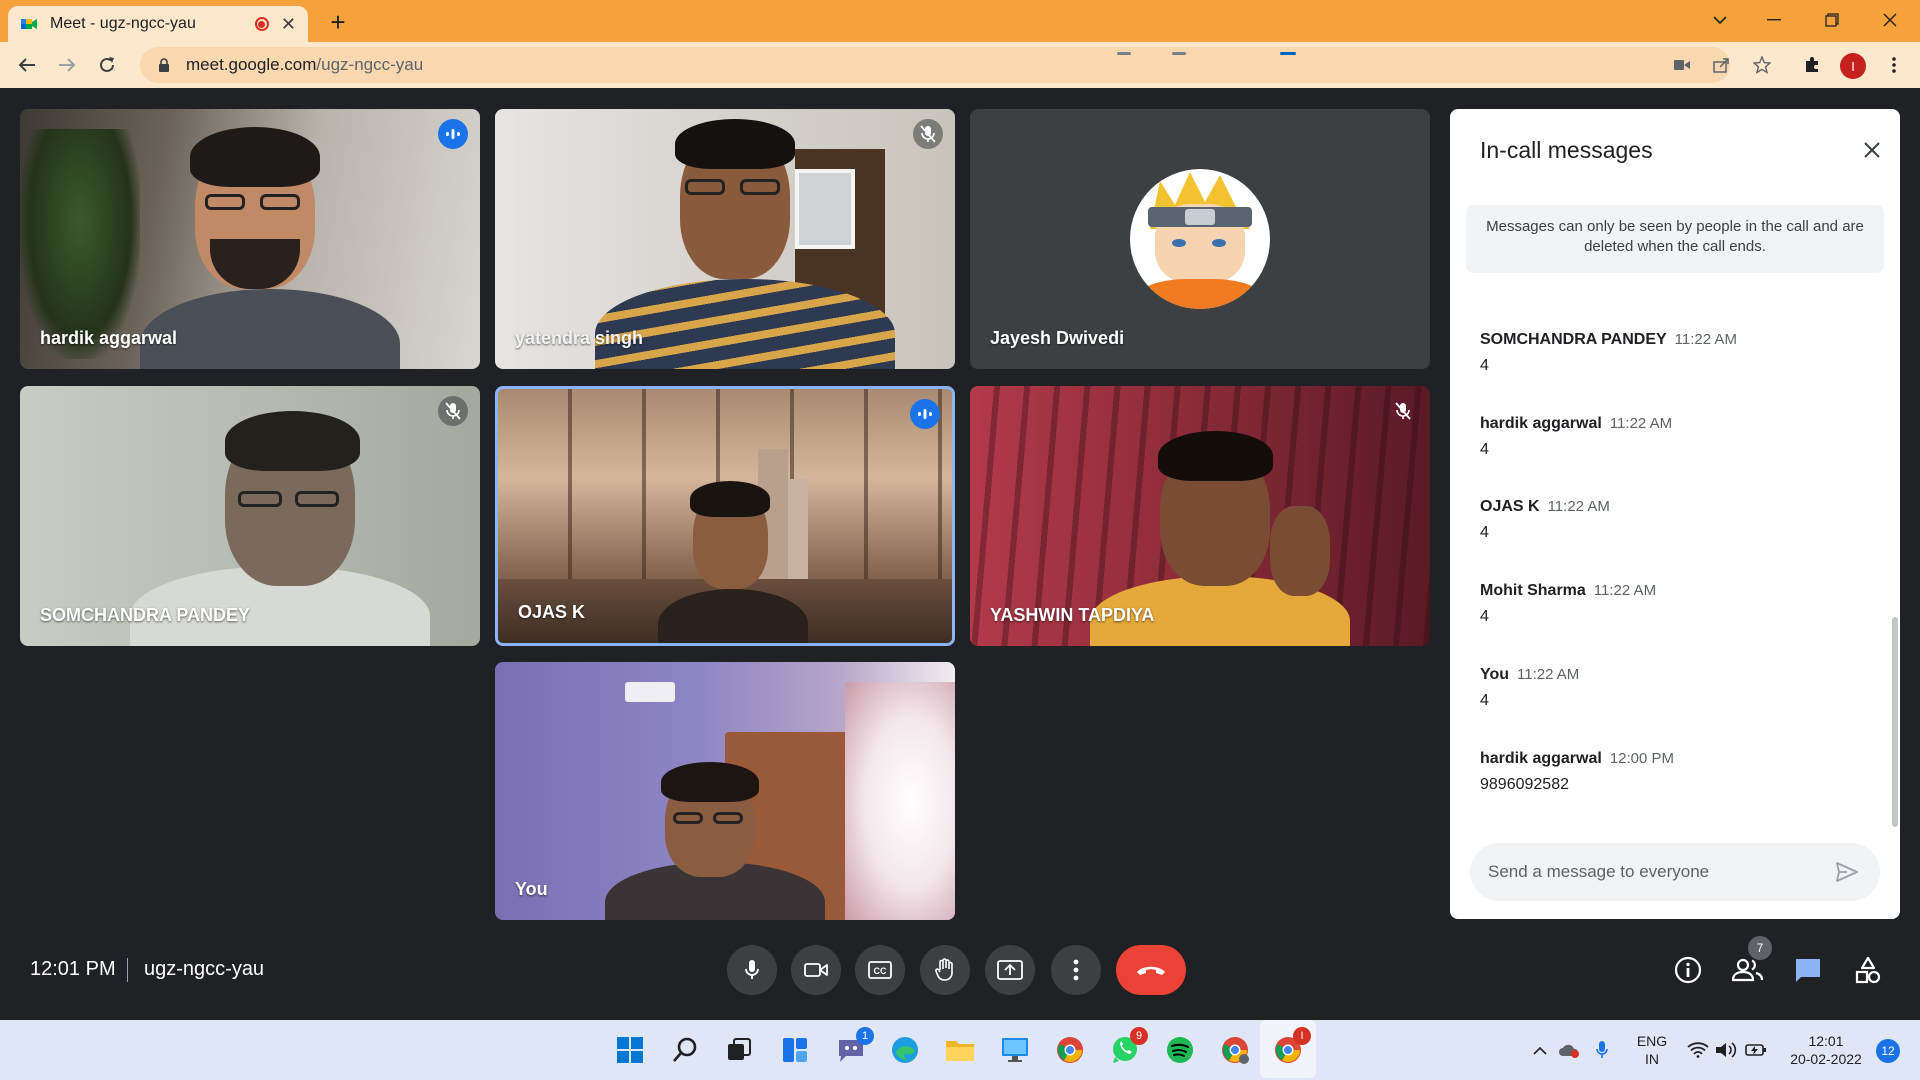  What do you see at coordinates (1812, 65) in the screenshot?
I see `extensions-puzzle-icon` at bounding box center [1812, 65].